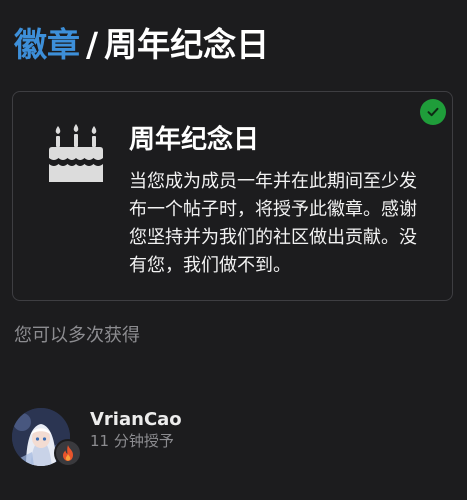 The width and height of the screenshot is (467, 500). I want to click on breadcrumb: 徽章 / 周年纪念日, so click(141, 45).